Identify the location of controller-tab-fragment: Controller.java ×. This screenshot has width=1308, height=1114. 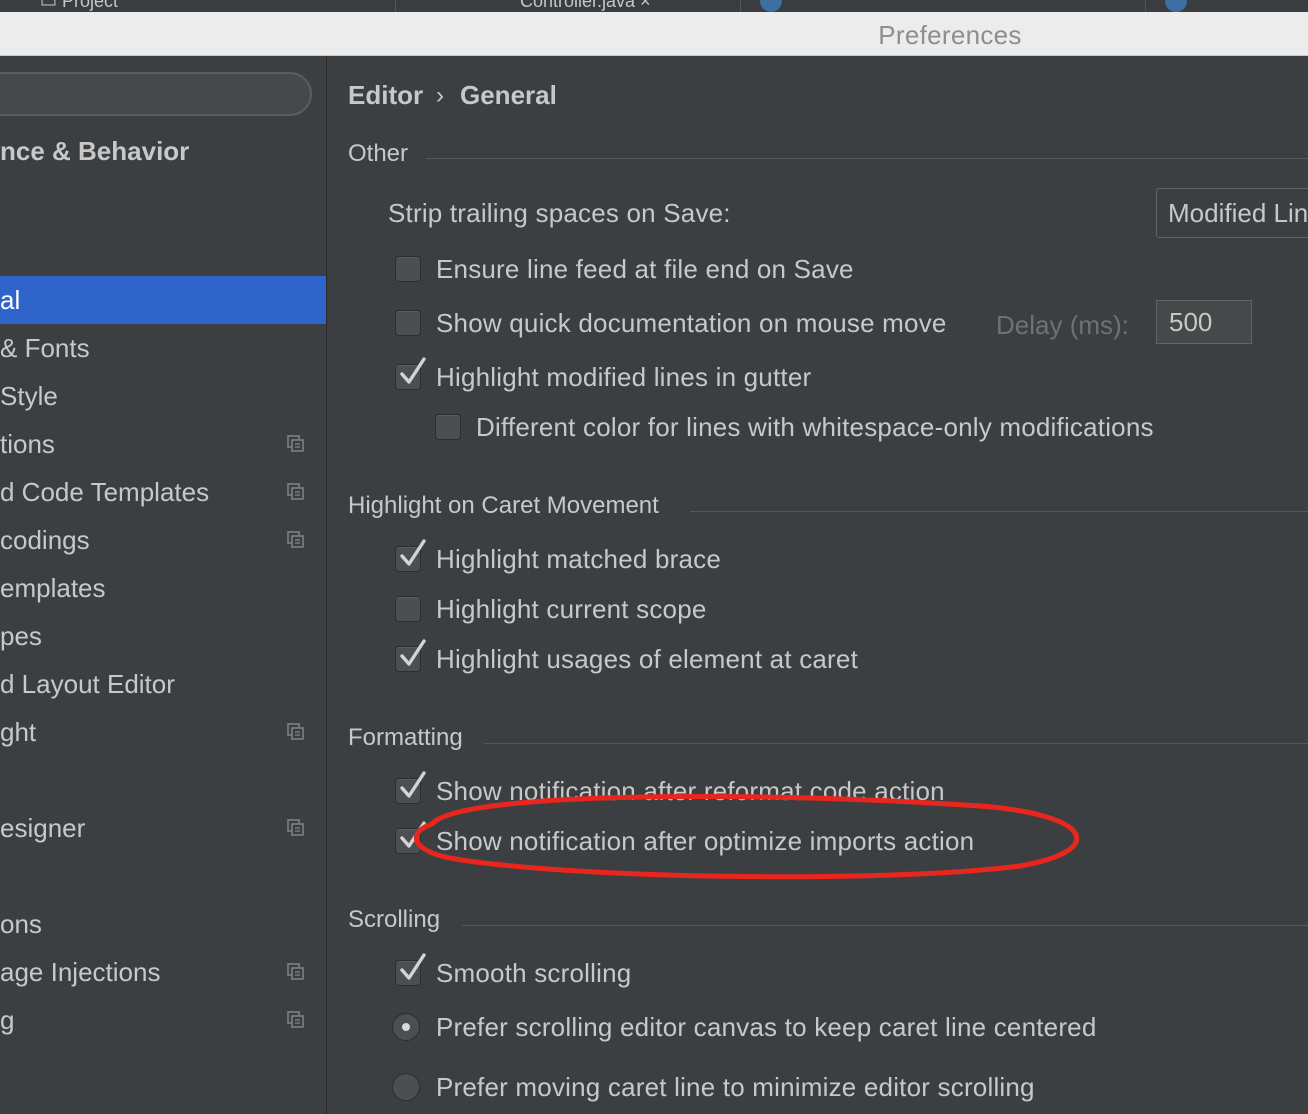
(585, 5).